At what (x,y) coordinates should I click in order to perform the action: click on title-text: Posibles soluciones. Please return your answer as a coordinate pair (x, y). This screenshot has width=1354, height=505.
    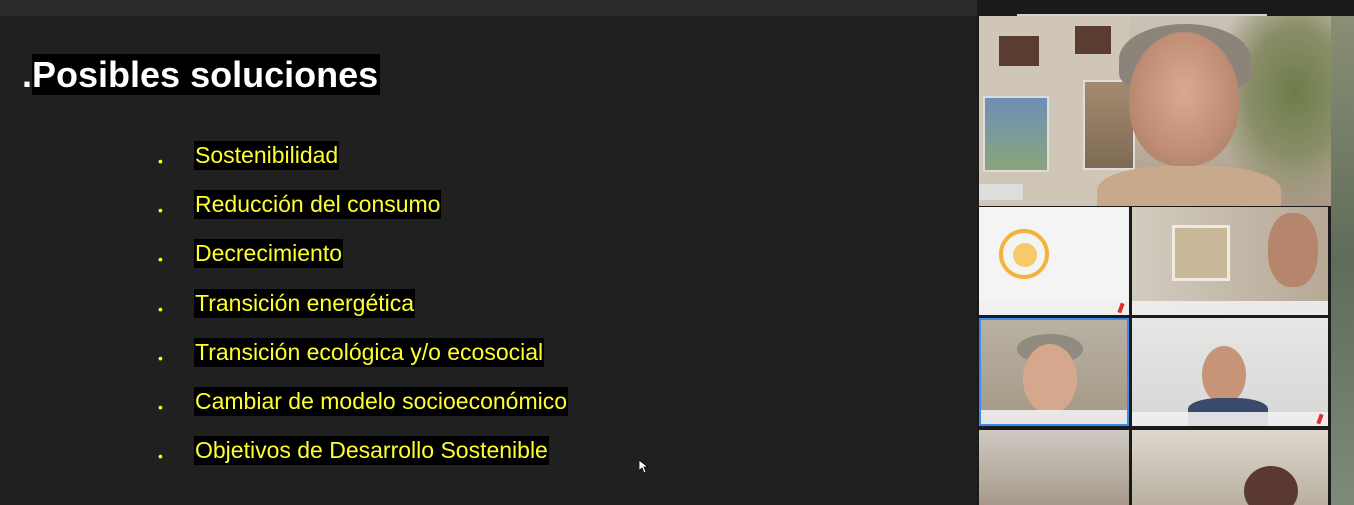
    Looking at the image, I should click on (206, 74).